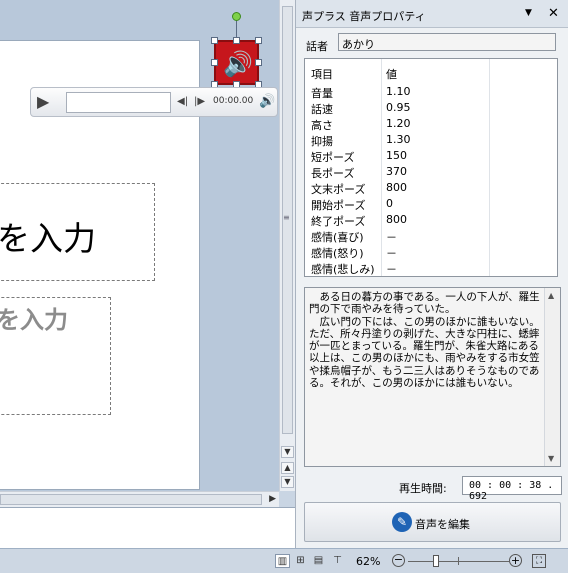 The width and height of the screenshot is (568, 573). I want to click on notes-pane, so click(147, 527).